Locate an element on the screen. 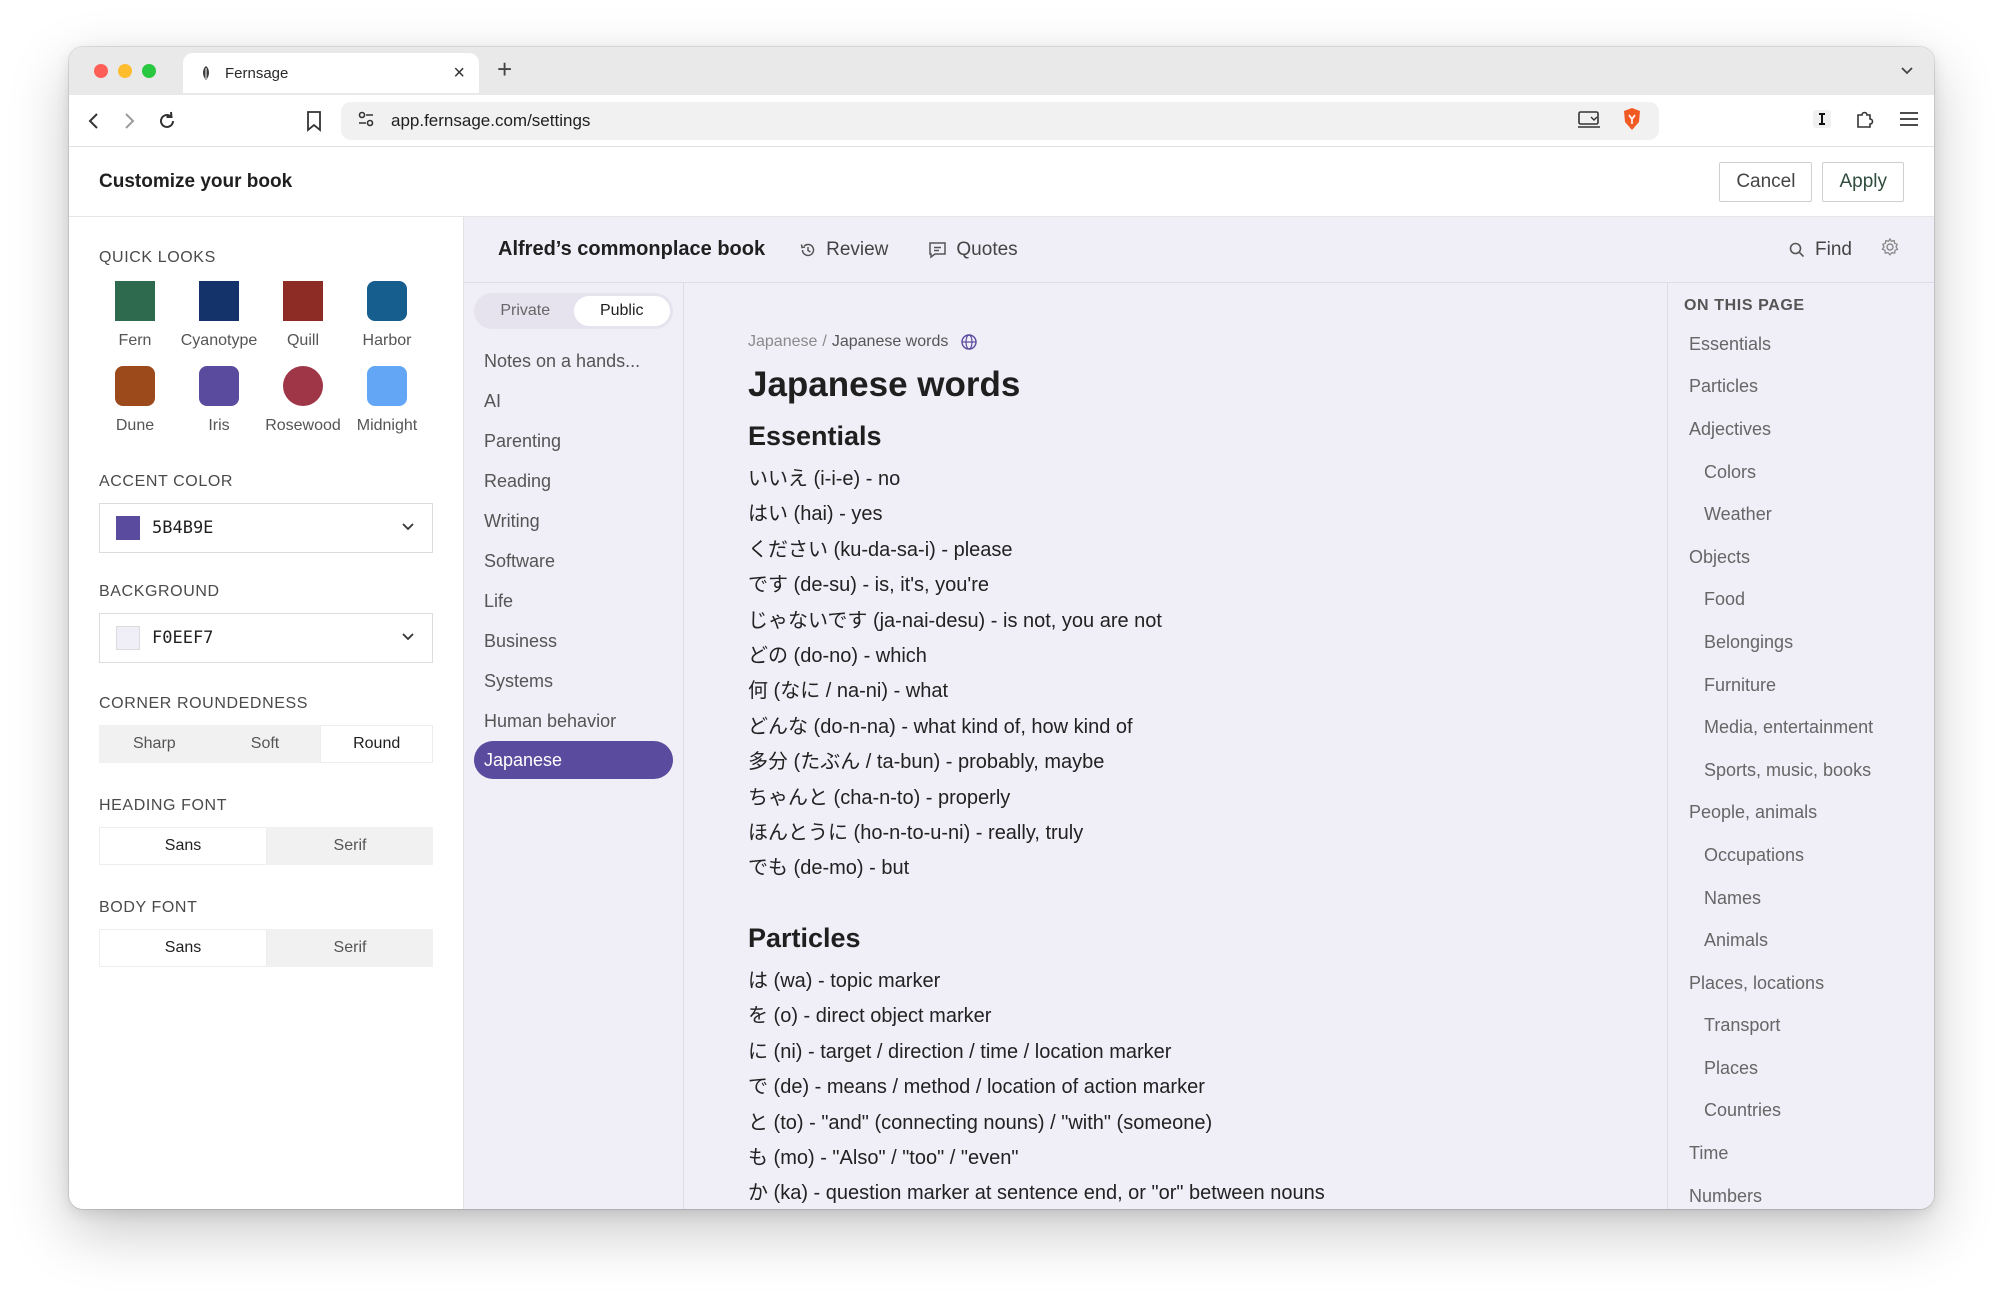 The width and height of the screenshot is (2000, 1300). background-color-picker: F0EEF7 is located at coordinates (266, 638).